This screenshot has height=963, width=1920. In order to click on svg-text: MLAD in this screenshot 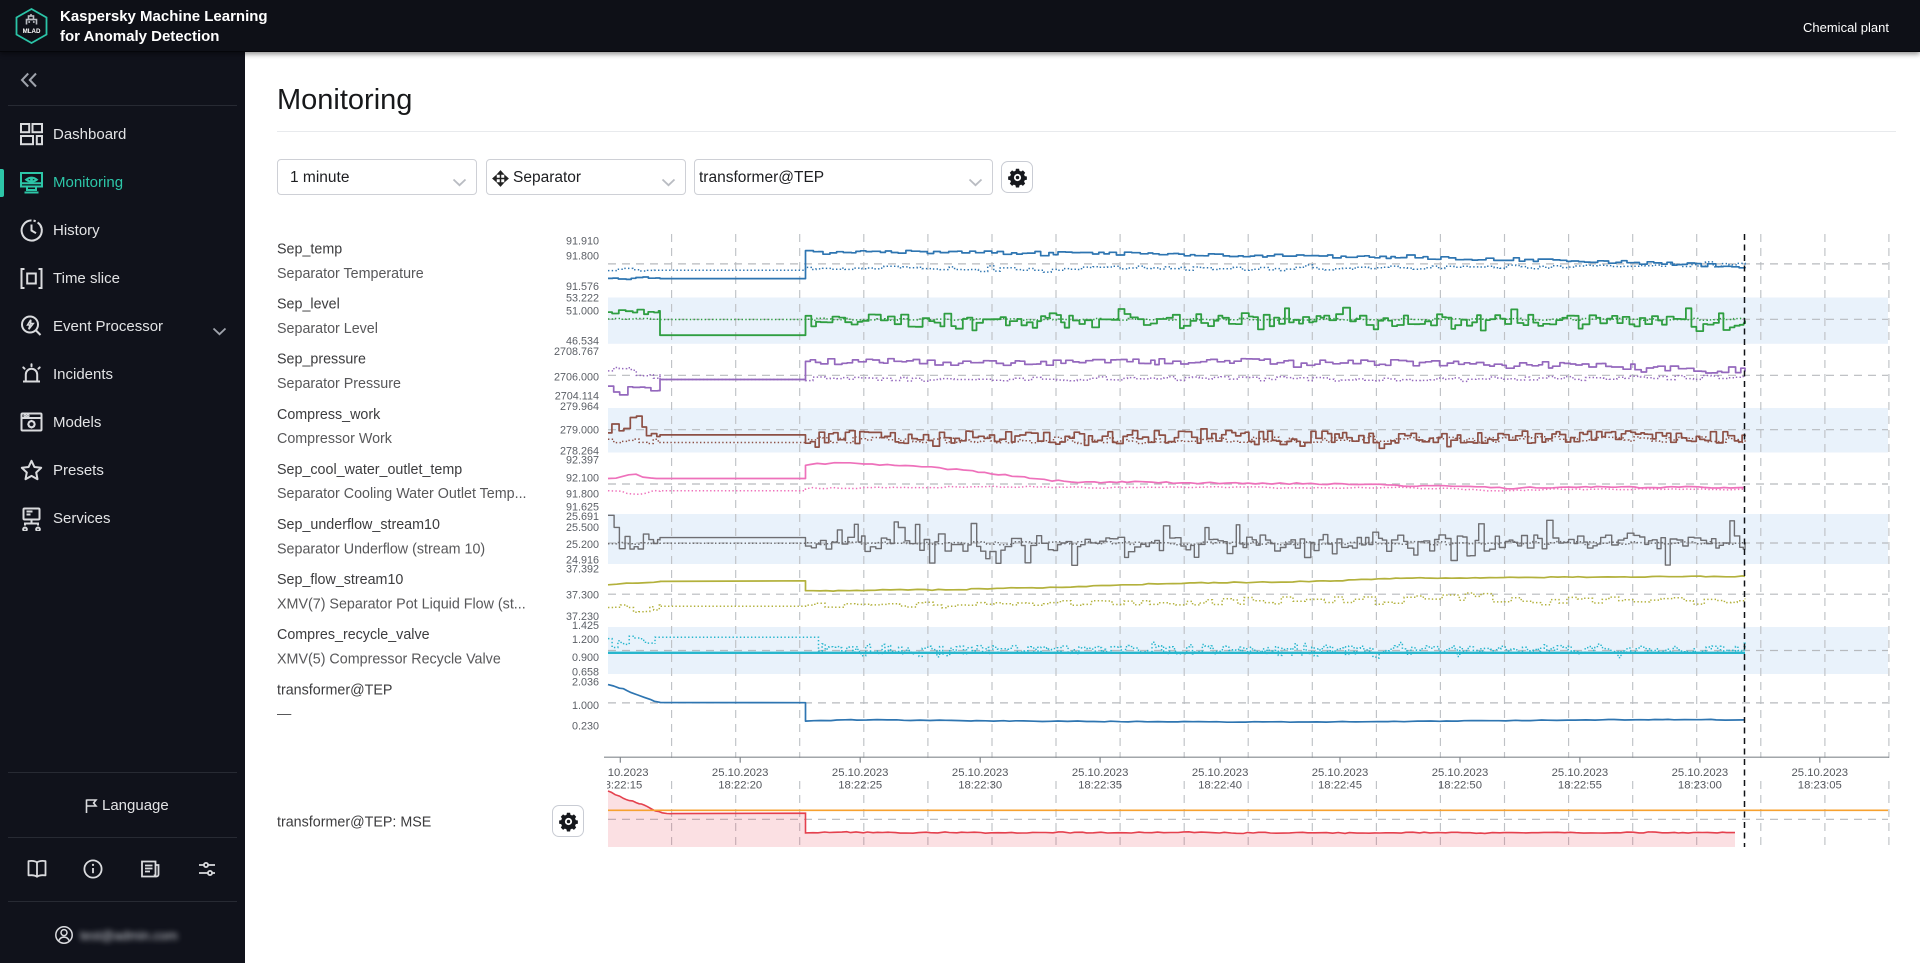, I will do `click(32, 31)`.